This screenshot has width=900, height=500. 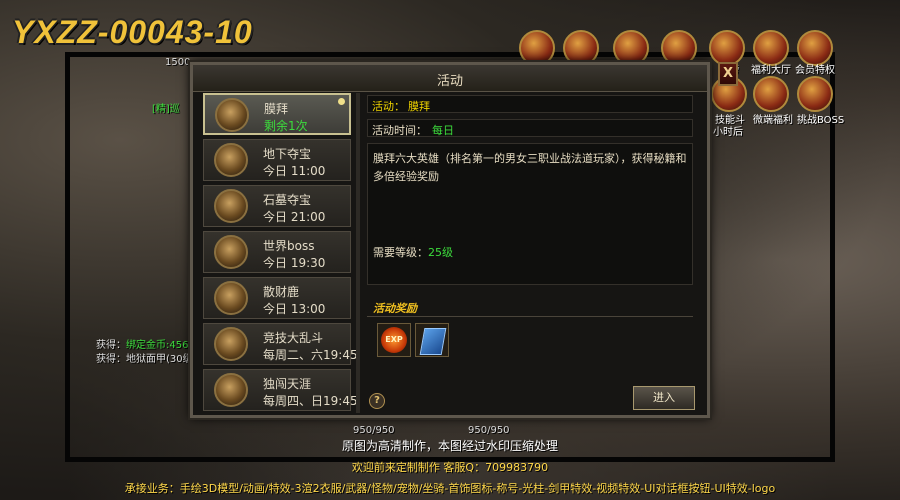 I want to click on close-button: X, so click(x=728, y=74).